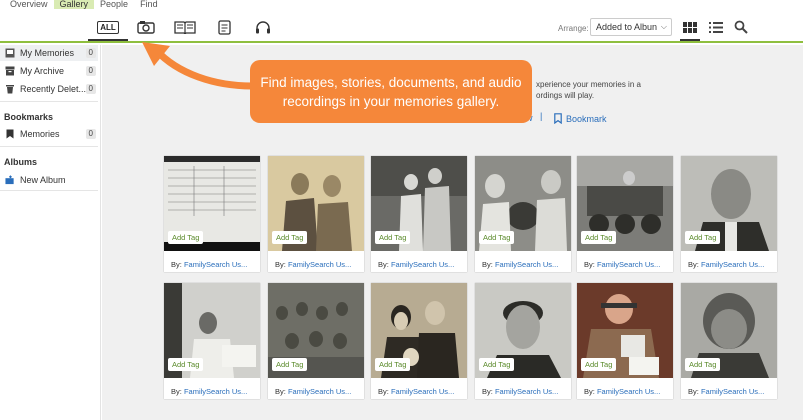 The image size is (803, 420). I want to click on filter-stories-button, so click(185, 27).